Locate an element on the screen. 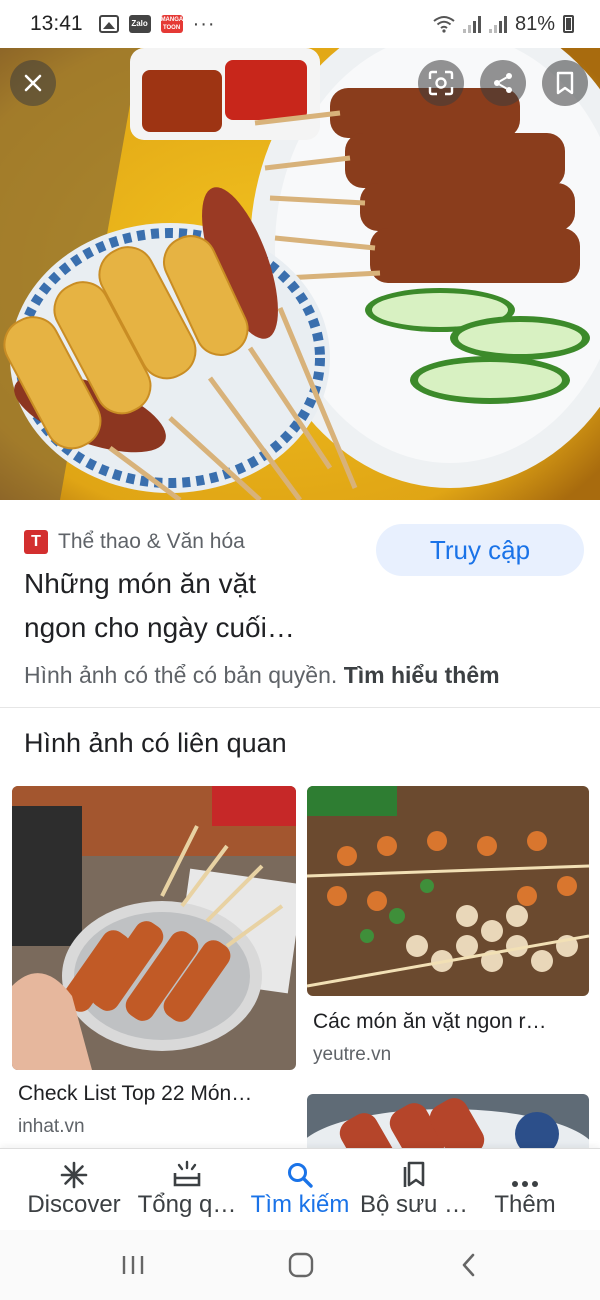 The height and width of the screenshot is (1300, 600). nav-search: Tìm kiếm is located at coordinates (300, 1190).